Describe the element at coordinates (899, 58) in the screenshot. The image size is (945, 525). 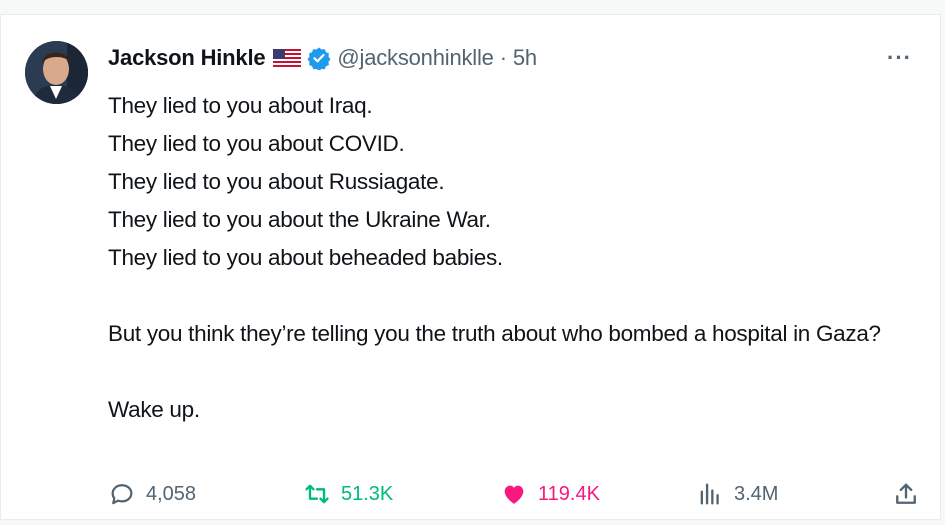
I see `more-options-icon: ···` at that location.